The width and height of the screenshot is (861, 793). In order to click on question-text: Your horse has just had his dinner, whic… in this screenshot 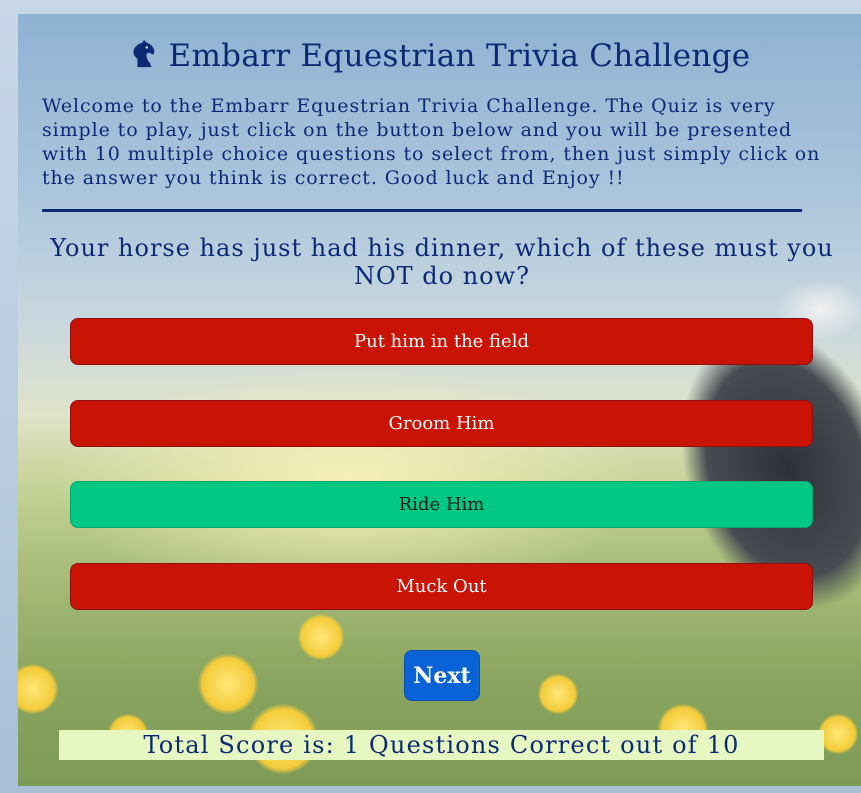, I will do `click(442, 262)`.